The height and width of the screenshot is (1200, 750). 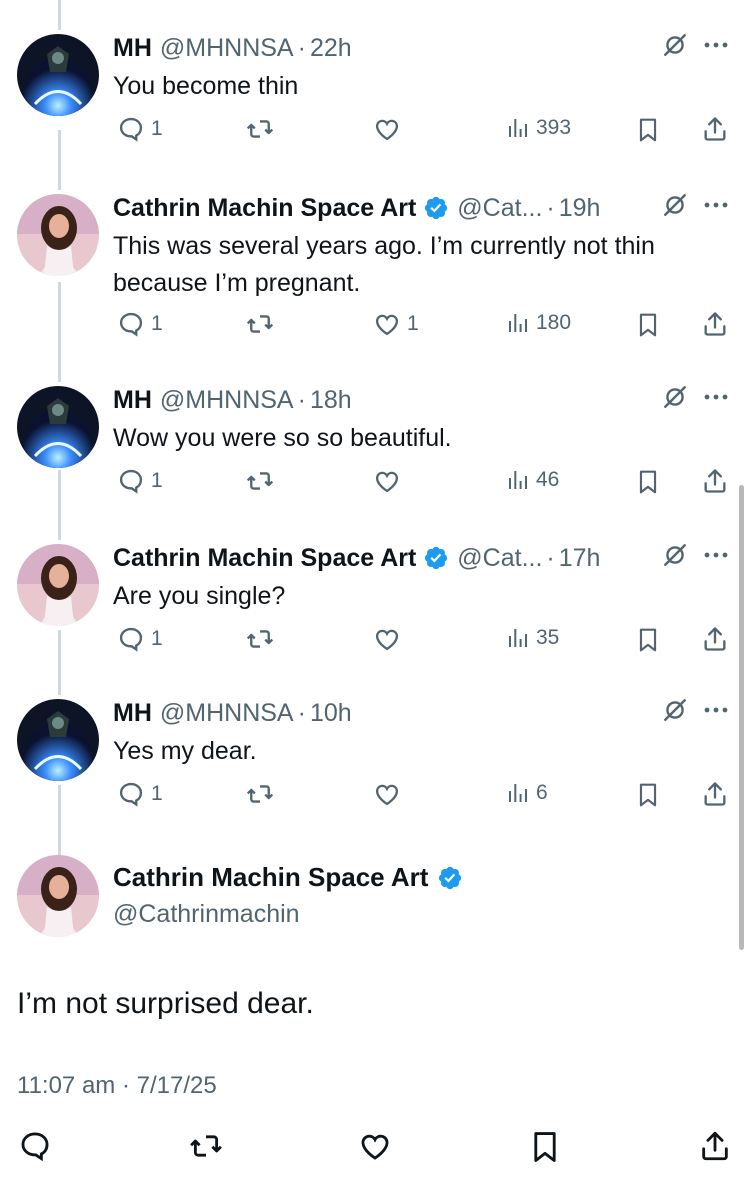 I want to click on verified-badge-icon, so click(x=436, y=208).